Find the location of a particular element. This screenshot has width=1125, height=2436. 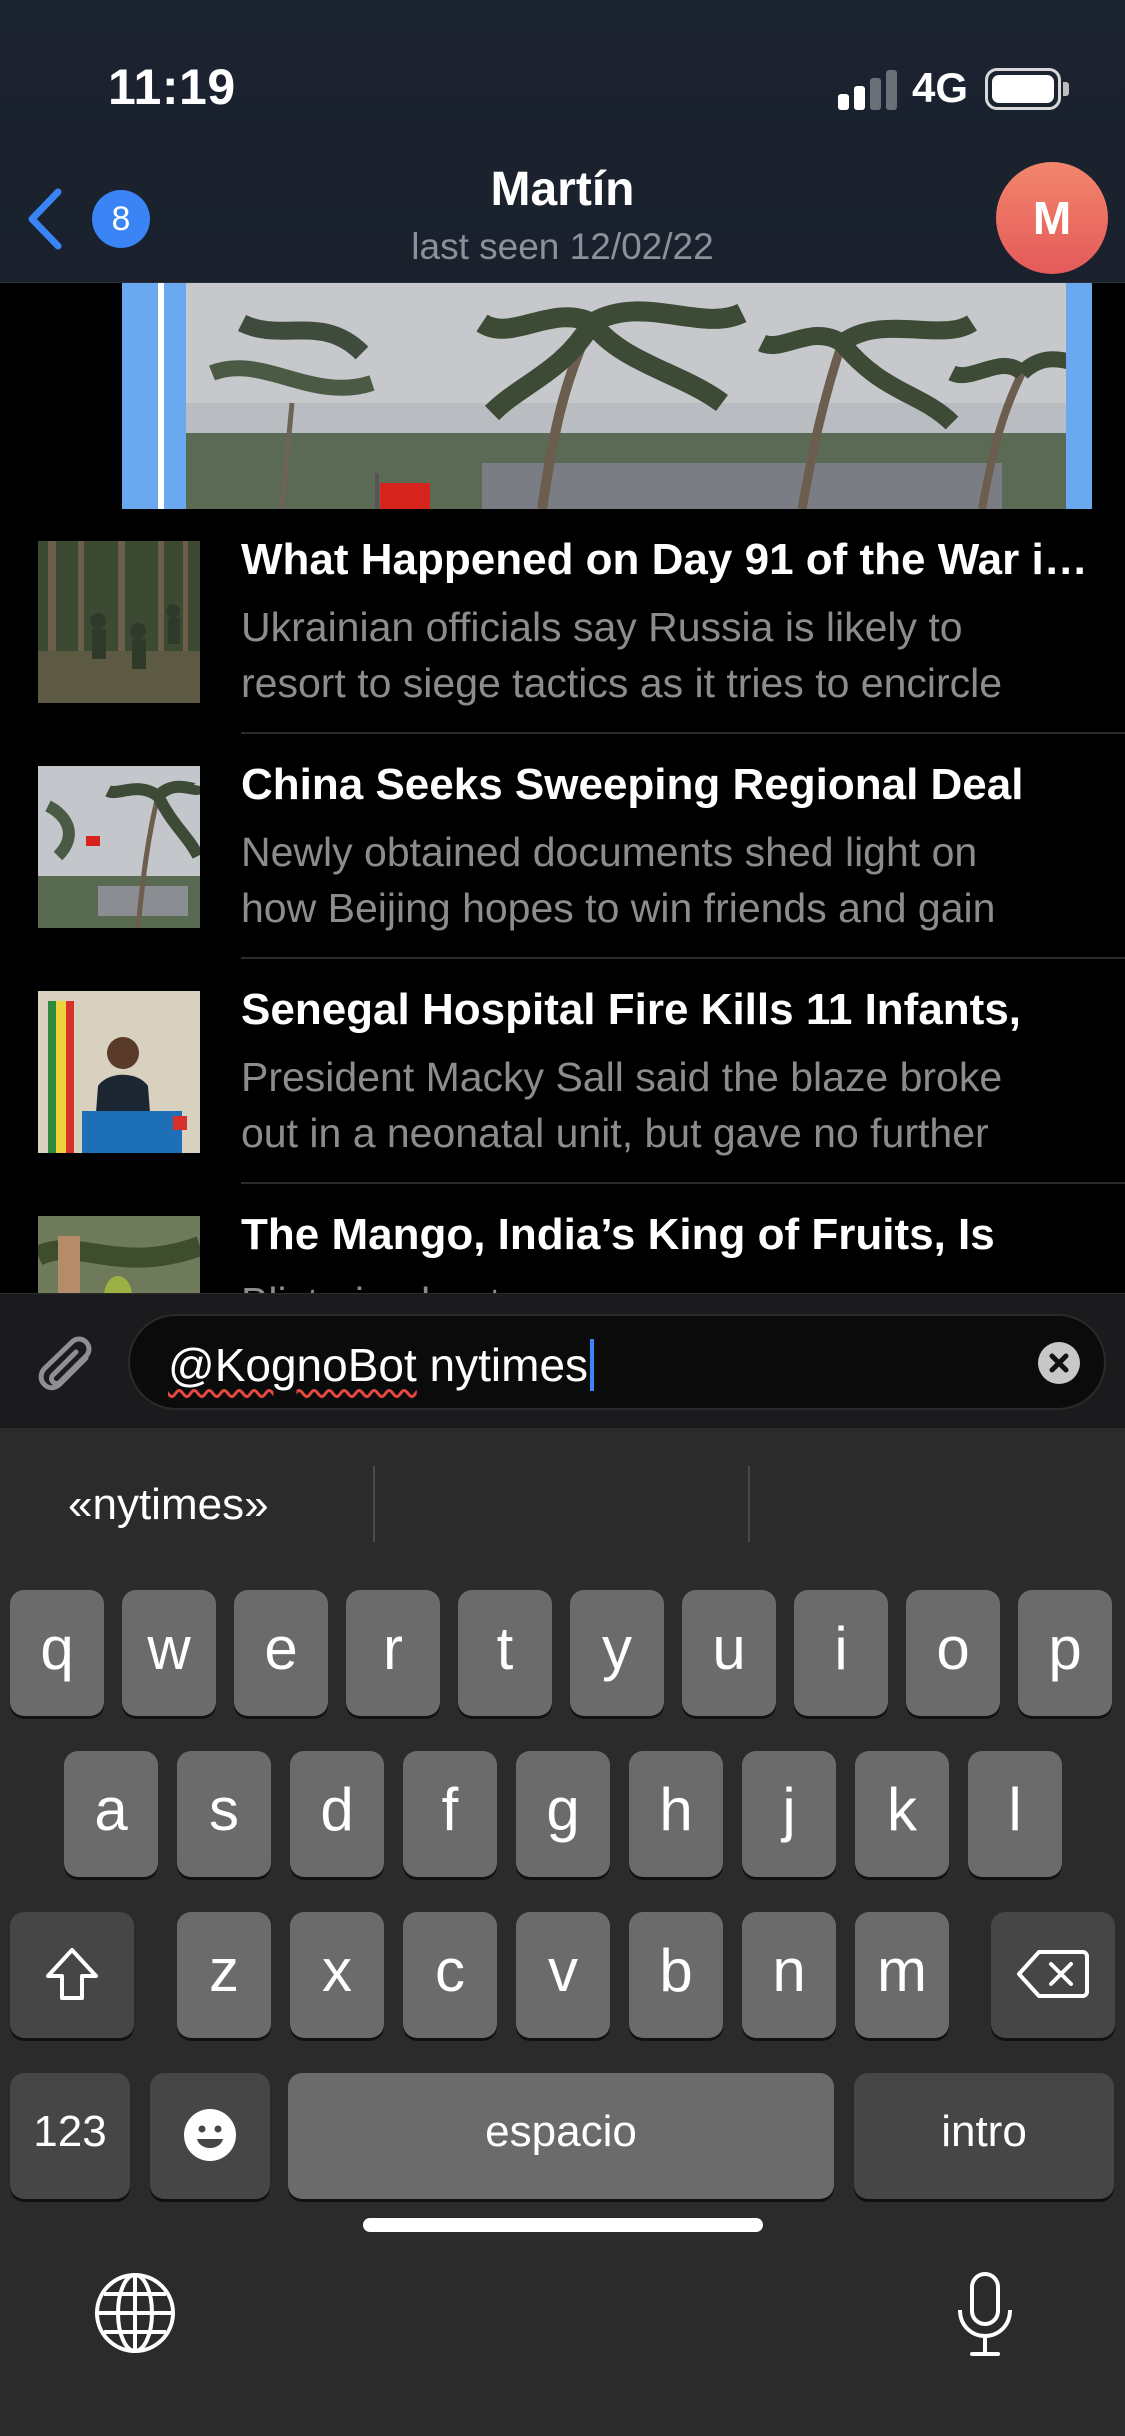

key: x is located at coordinates (337, 1975).